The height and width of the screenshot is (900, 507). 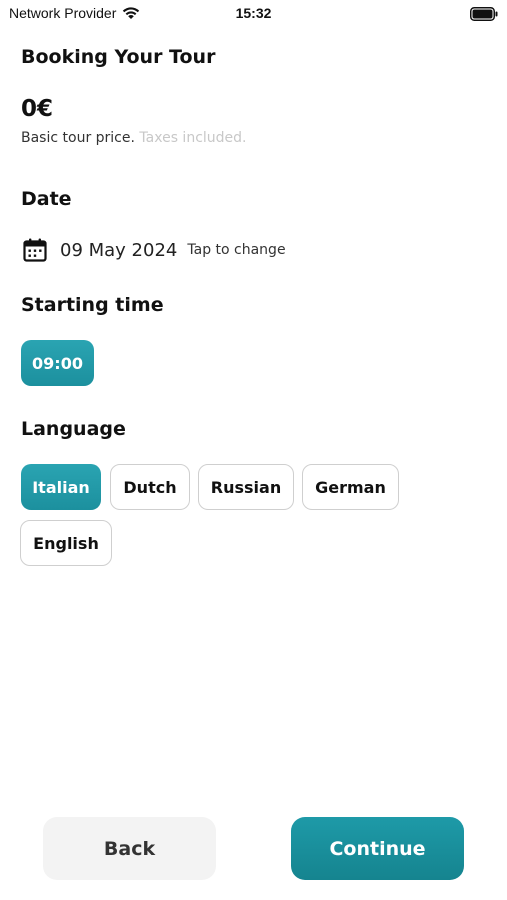 What do you see at coordinates (46, 199) in the screenshot?
I see `date-label: Date` at bounding box center [46, 199].